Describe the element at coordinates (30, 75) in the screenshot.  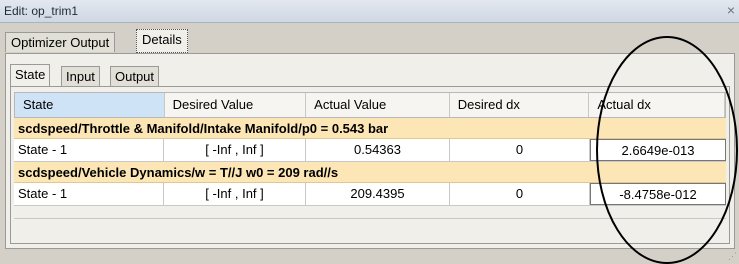
I see `tab-state: State` at that location.